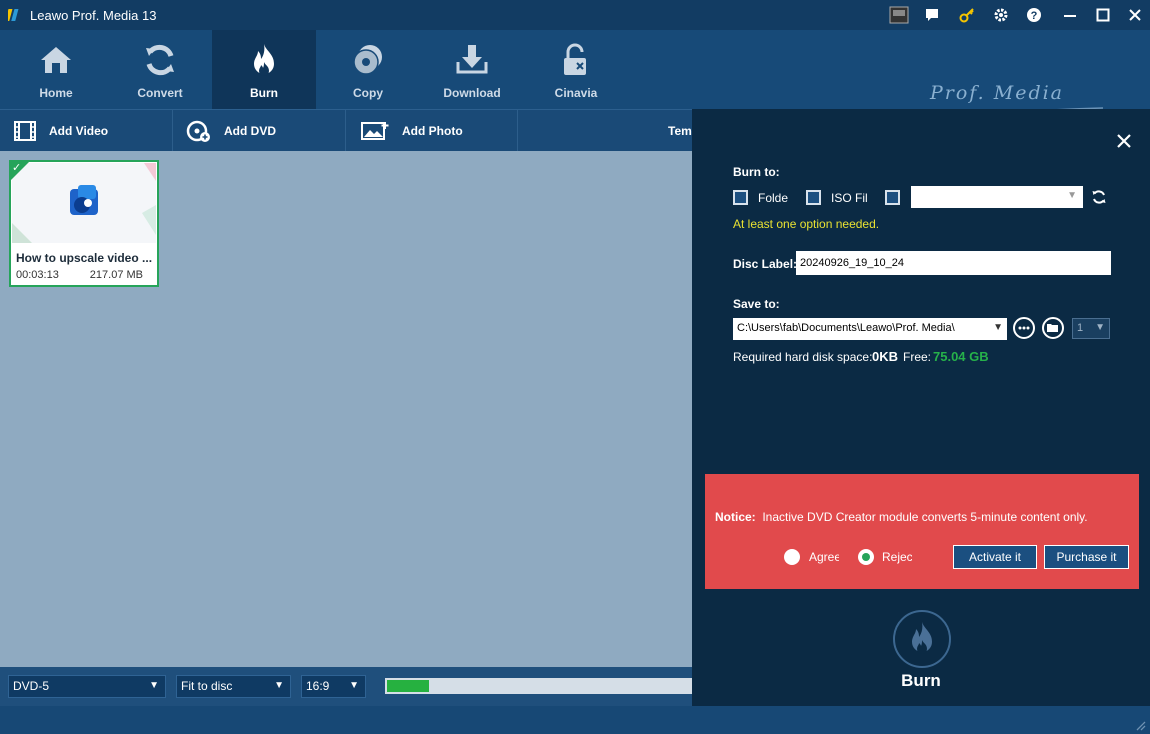 The image size is (1150, 734). I want to click on video-duration: 00:03:13, so click(37, 275).